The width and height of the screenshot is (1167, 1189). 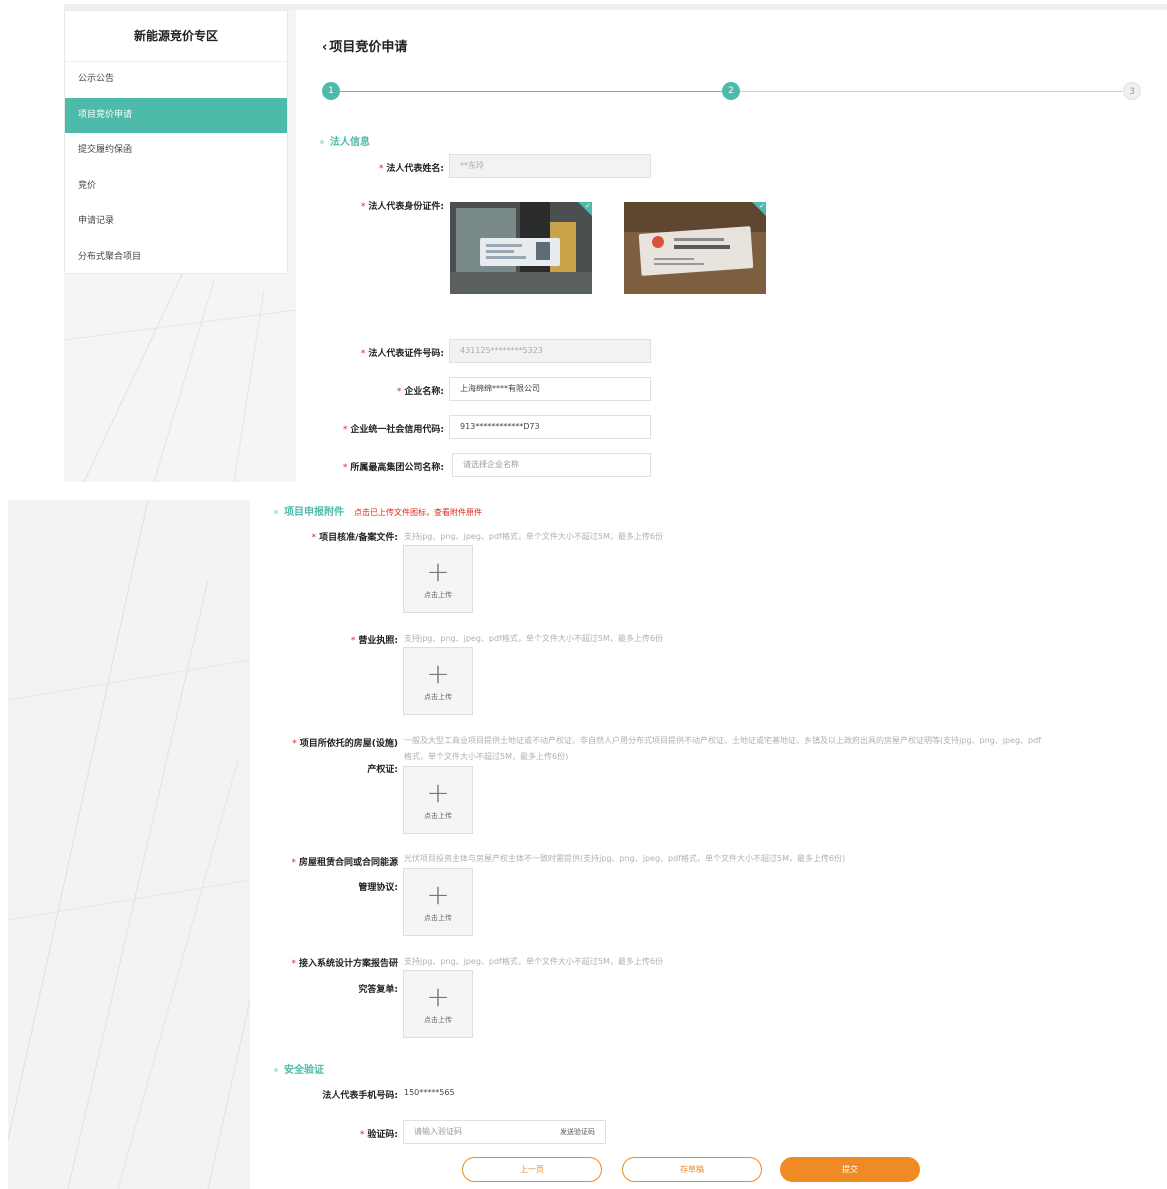 I want to click on property-cert-label-2: 产权证:, so click(x=382, y=770).